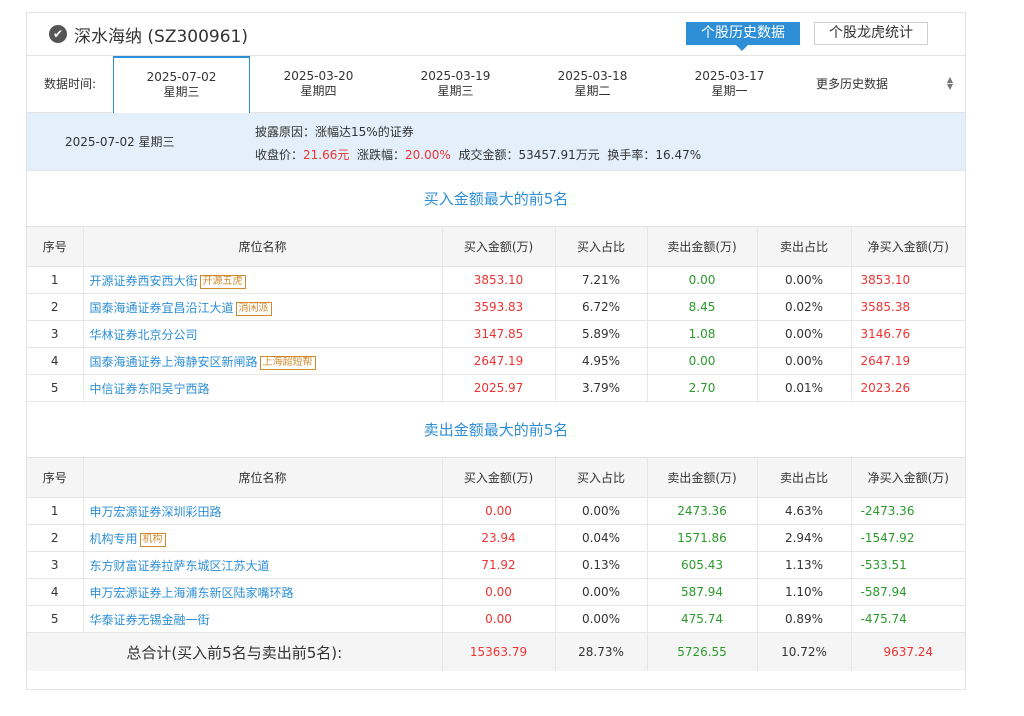 This screenshot has height=716, width=1024. Describe the element at coordinates (263, 388) in the screenshot. I see `seat-name-cell: 中信证券东阳吴宁西路` at that location.